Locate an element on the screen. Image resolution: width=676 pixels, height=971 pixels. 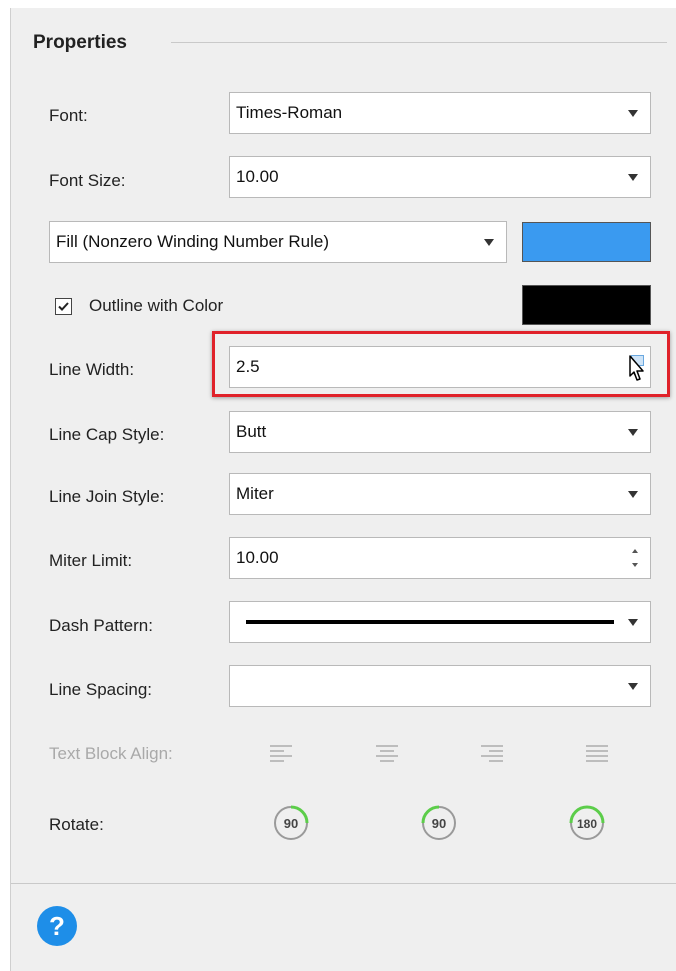
line-cap-dropdown: Butt is located at coordinates (440, 432).